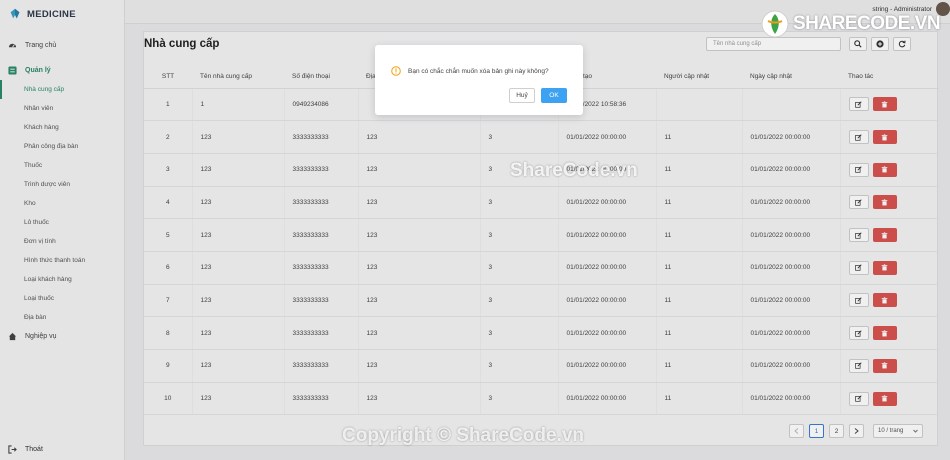 This screenshot has height=460, width=950. I want to click on sharecode-logo: SHARECODE.VN, so click(850, 24).